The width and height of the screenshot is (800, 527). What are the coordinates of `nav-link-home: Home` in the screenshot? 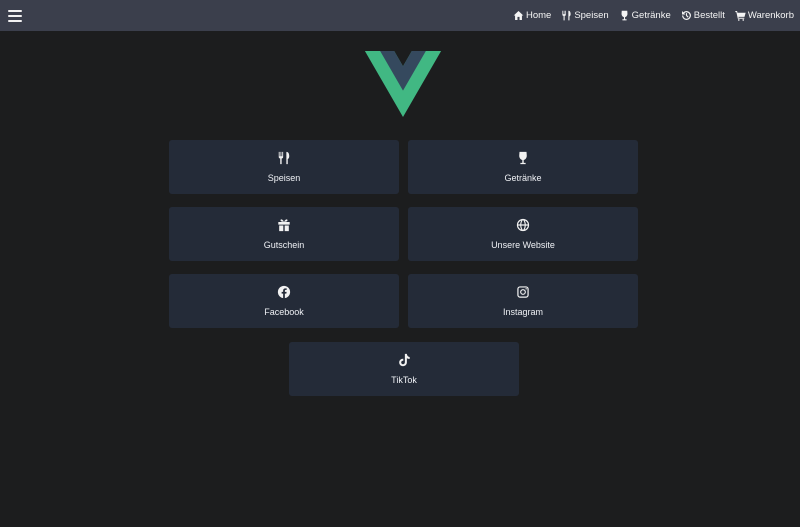 It's located at (532, 15).